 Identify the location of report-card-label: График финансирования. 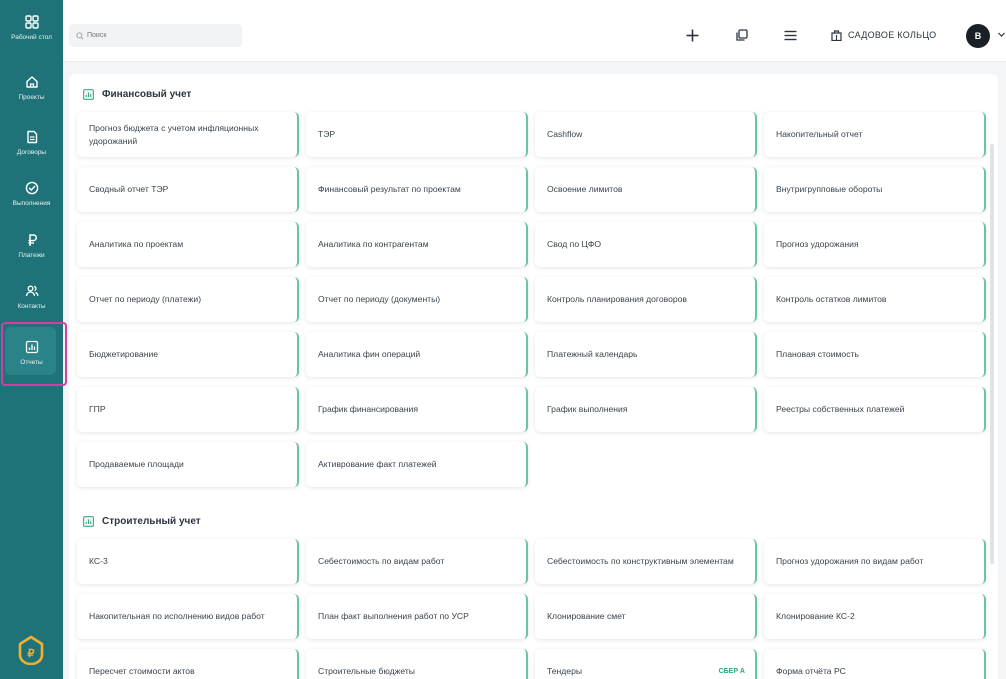
(368, 409).